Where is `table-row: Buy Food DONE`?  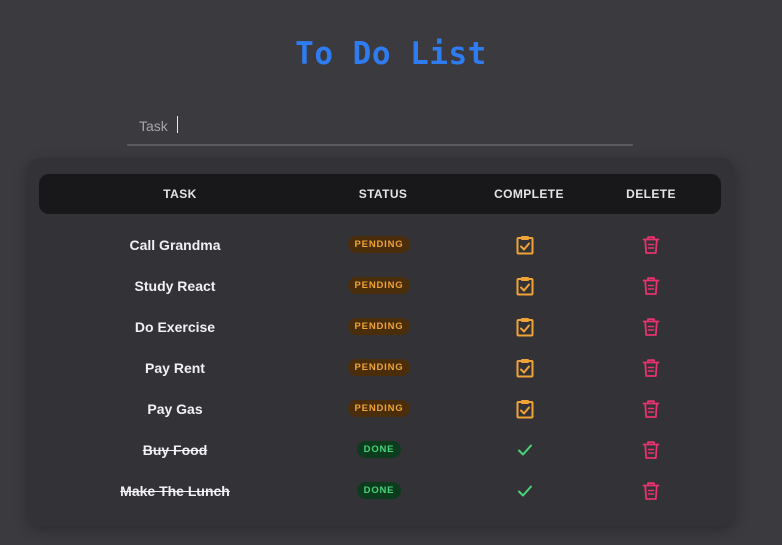 table-row: Buy Food DONE is located at coordinates (380, 449).